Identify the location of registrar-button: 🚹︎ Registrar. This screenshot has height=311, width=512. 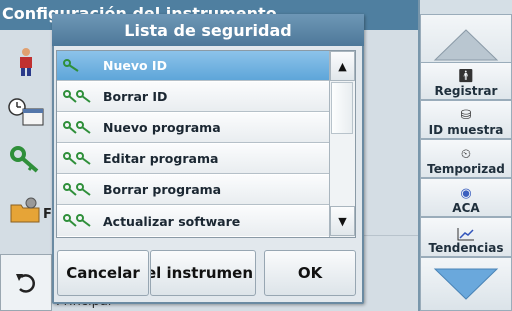
(466, 81).